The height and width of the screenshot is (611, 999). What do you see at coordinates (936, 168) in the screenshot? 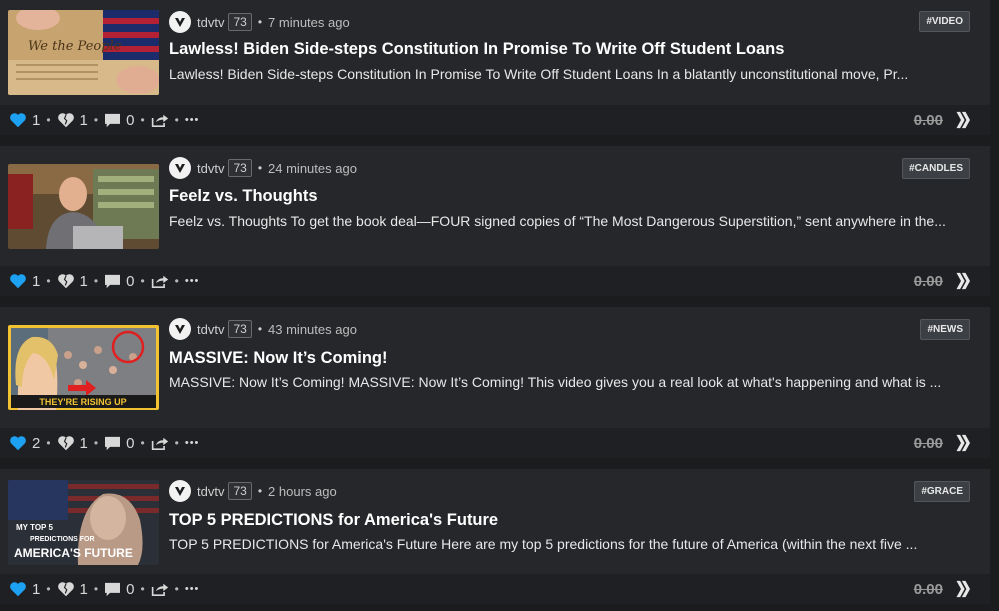
I see `post-tag: #CANDLES` at bounding box center [936, 168].